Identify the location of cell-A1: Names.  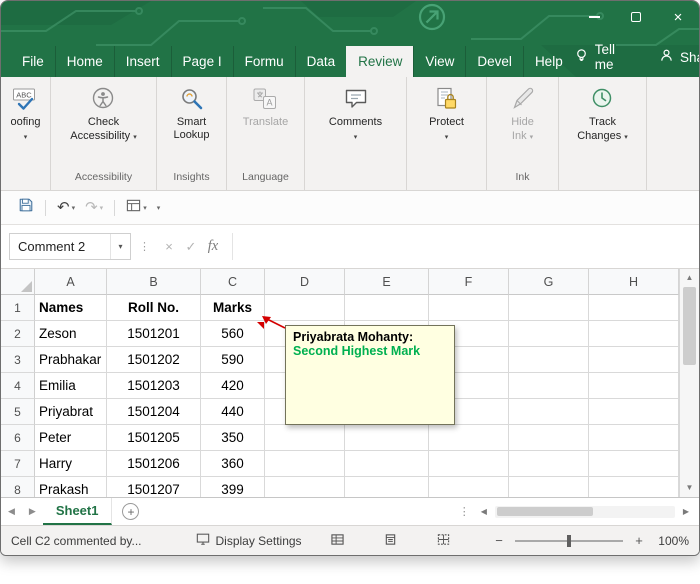
(71, 308).